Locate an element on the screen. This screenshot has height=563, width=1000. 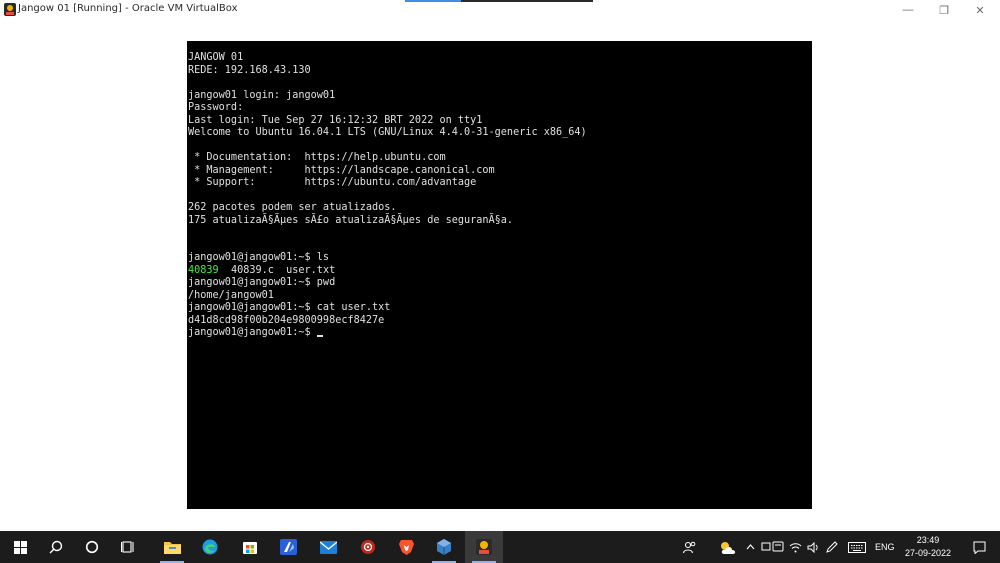
notifications-button is located at coordinates (979, 547).